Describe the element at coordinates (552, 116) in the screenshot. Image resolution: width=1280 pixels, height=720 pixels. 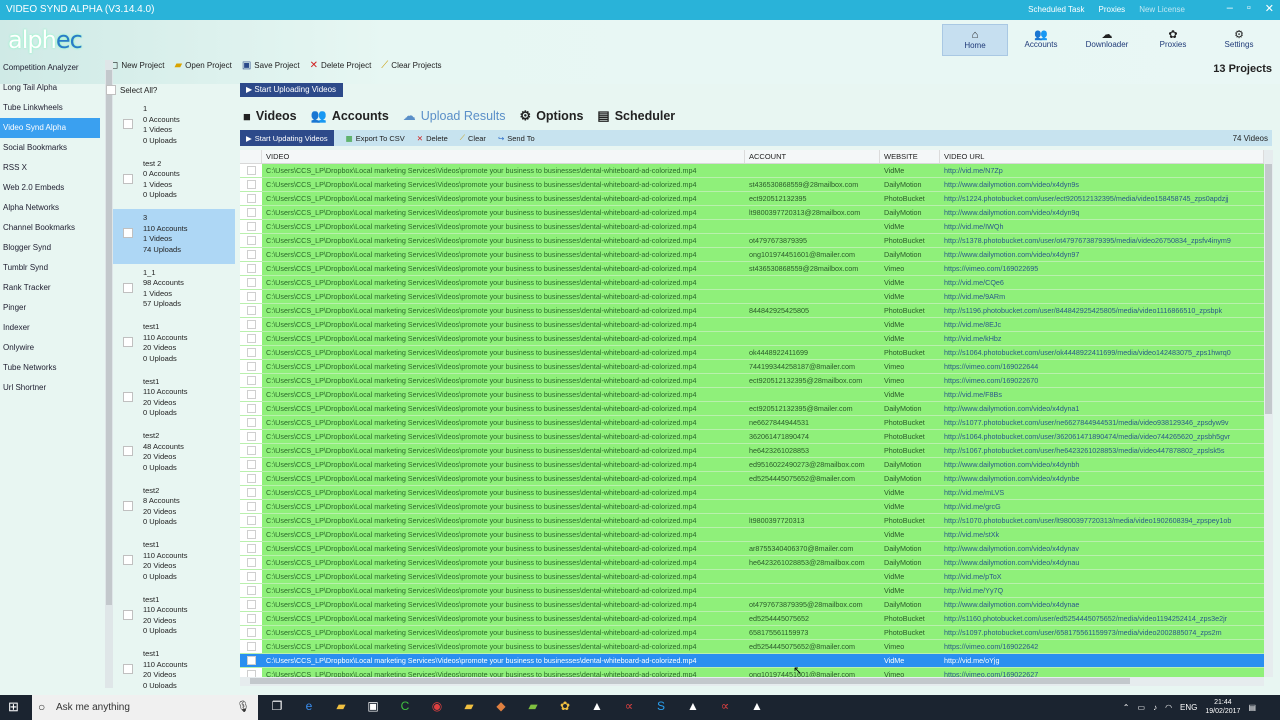
I see `tab-options: ⚙ Options` at that location.